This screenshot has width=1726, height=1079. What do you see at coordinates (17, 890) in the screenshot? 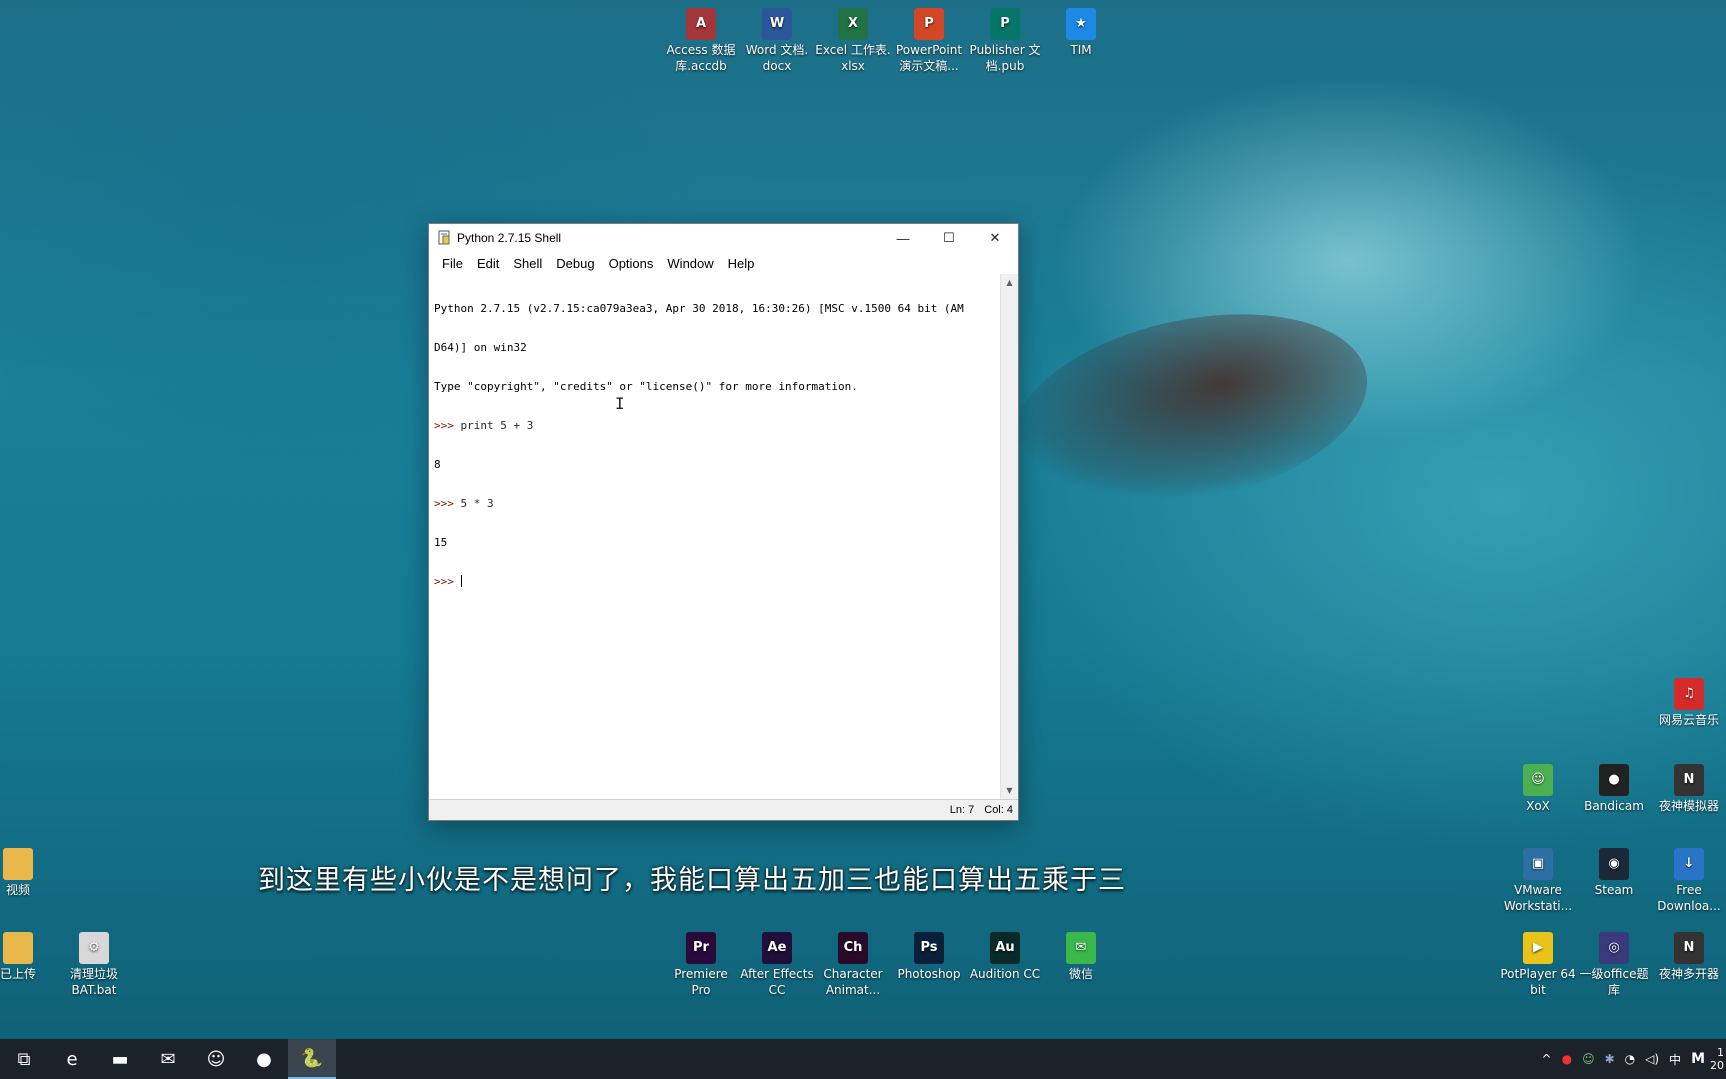
I see `desktop-shortcut-label: 视频` at bounding box center [17, 890].